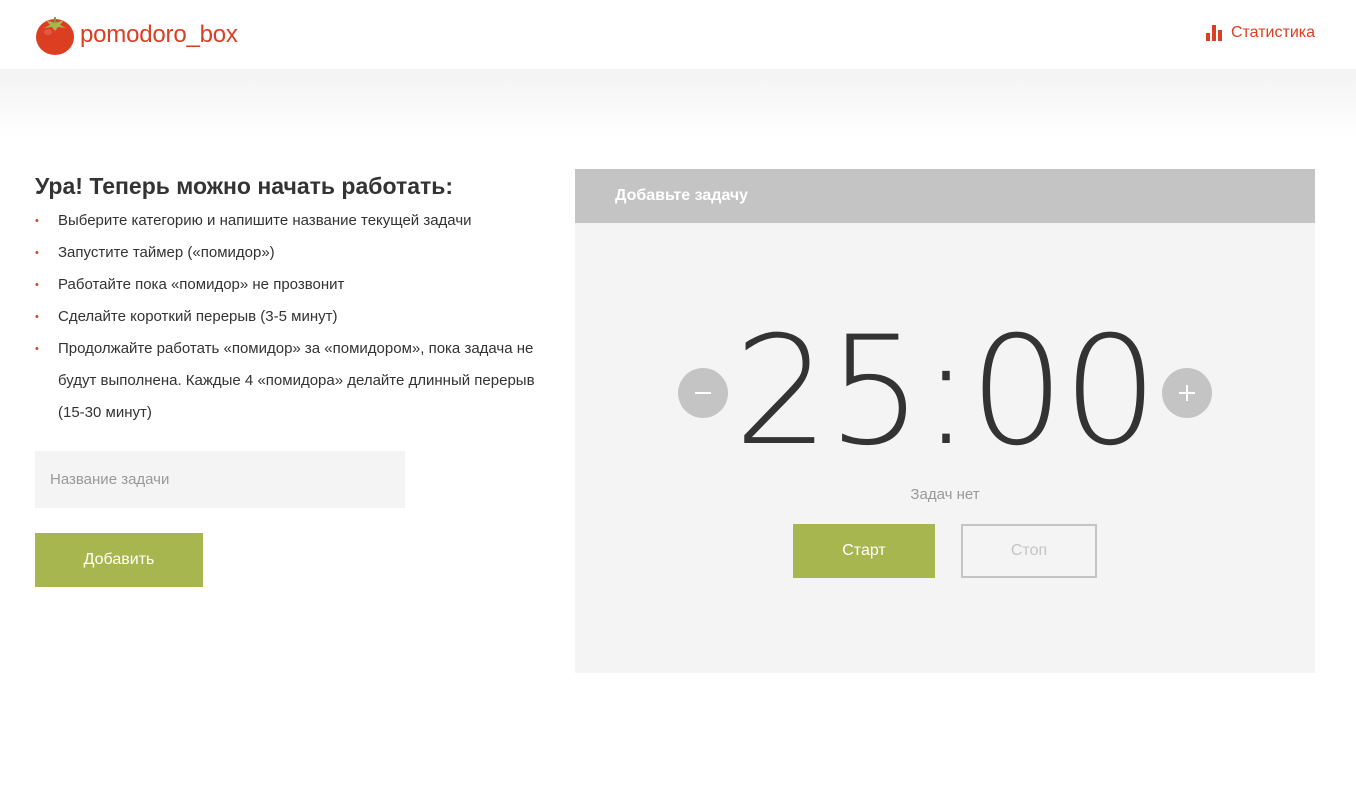 This screenshot has width=1356, height=806. I want to click on statistics-label: Статистика, so click(1272, 32).